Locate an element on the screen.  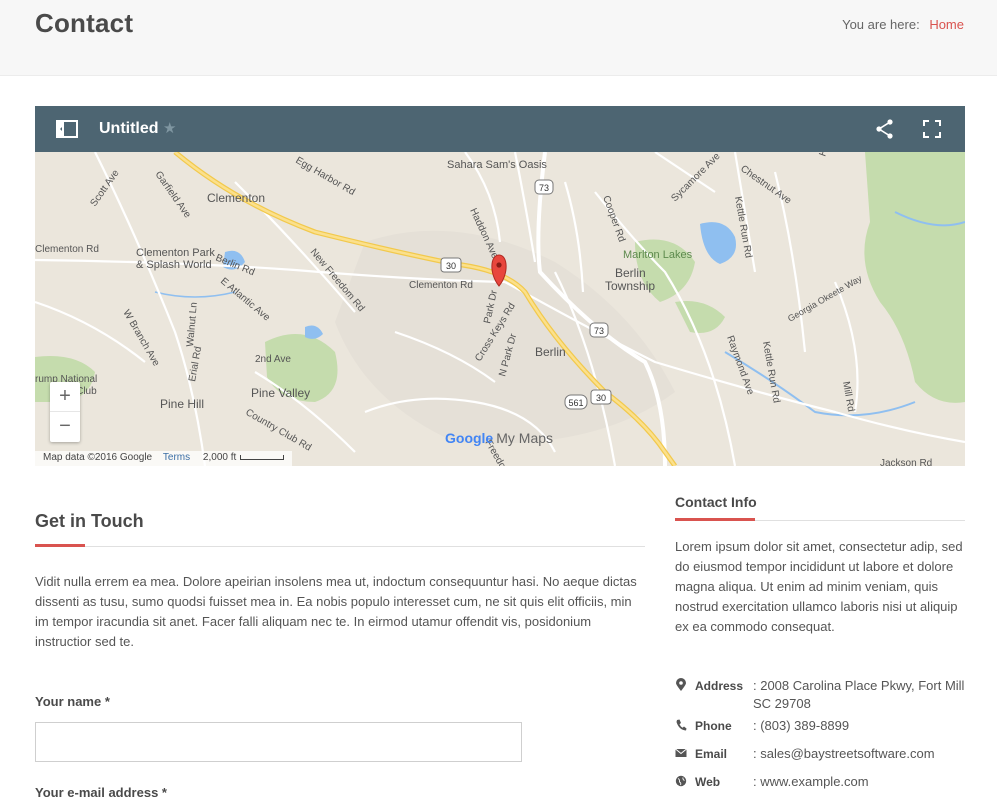
map-label-jackson-rd: Jackson Rd is located at coordinates (906, 462).